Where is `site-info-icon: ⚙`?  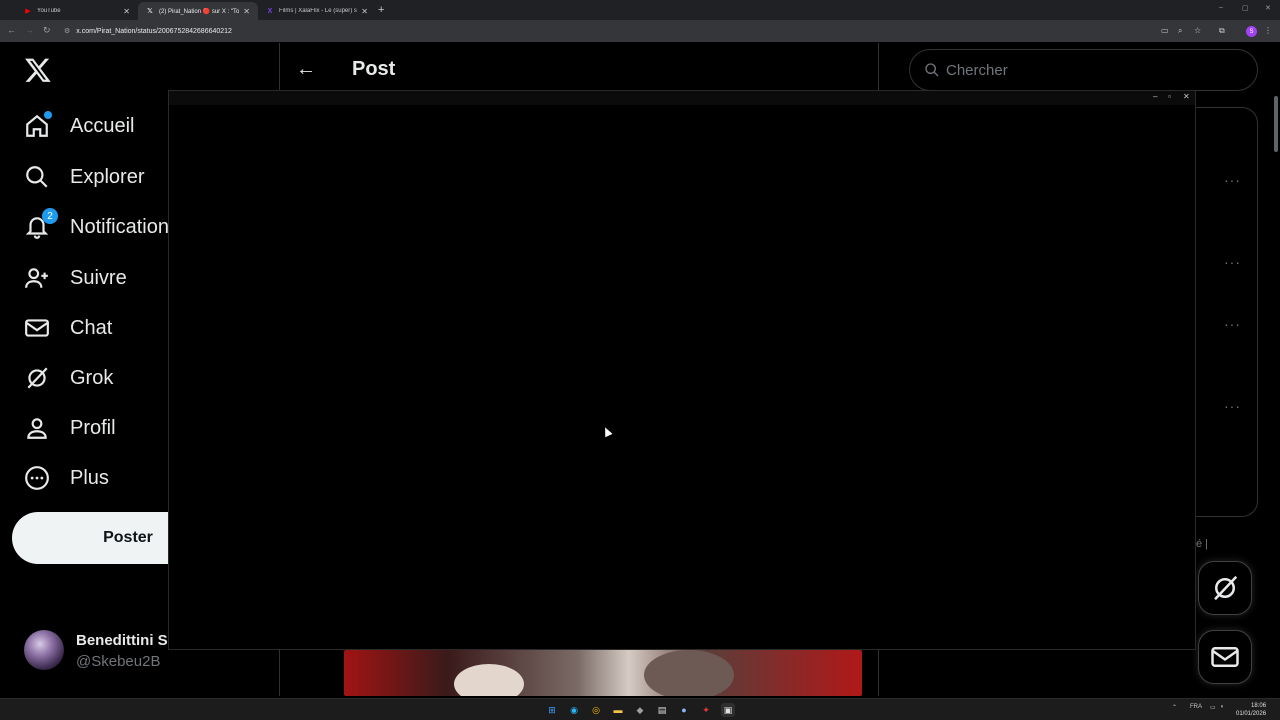
site-info-icon: ⚙ is located at coordinates (67, 31).